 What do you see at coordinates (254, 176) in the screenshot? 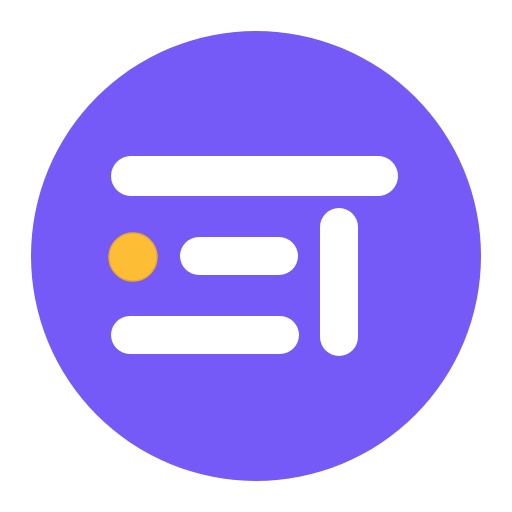
I see `logo-bar-top` at bounding box center [254, 176].